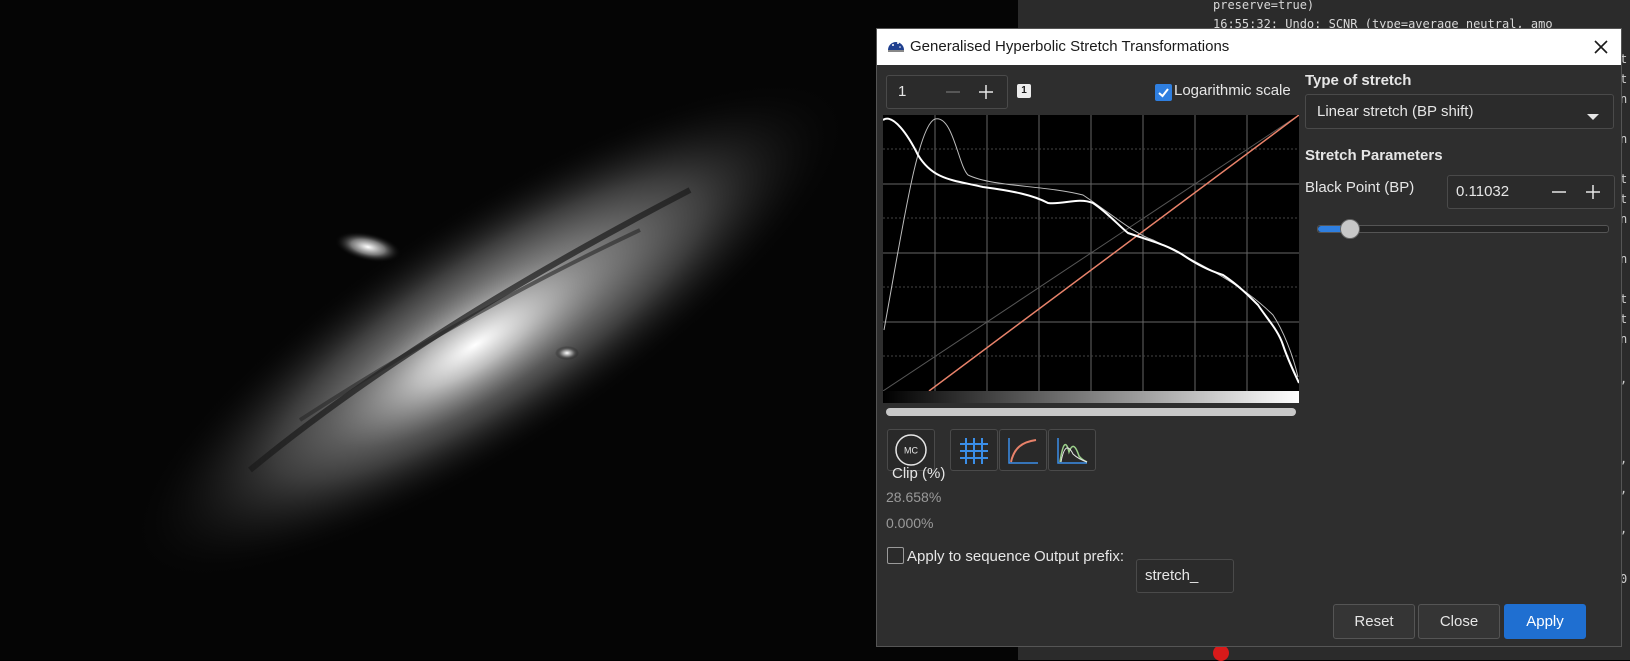 The height and width of the screenshot is (661, 1630). What do you see at coordinates (1232, 90) in the screenshot?
I see `log-scale-label: Logarithmic scale` at bounding box center [1232, 90].